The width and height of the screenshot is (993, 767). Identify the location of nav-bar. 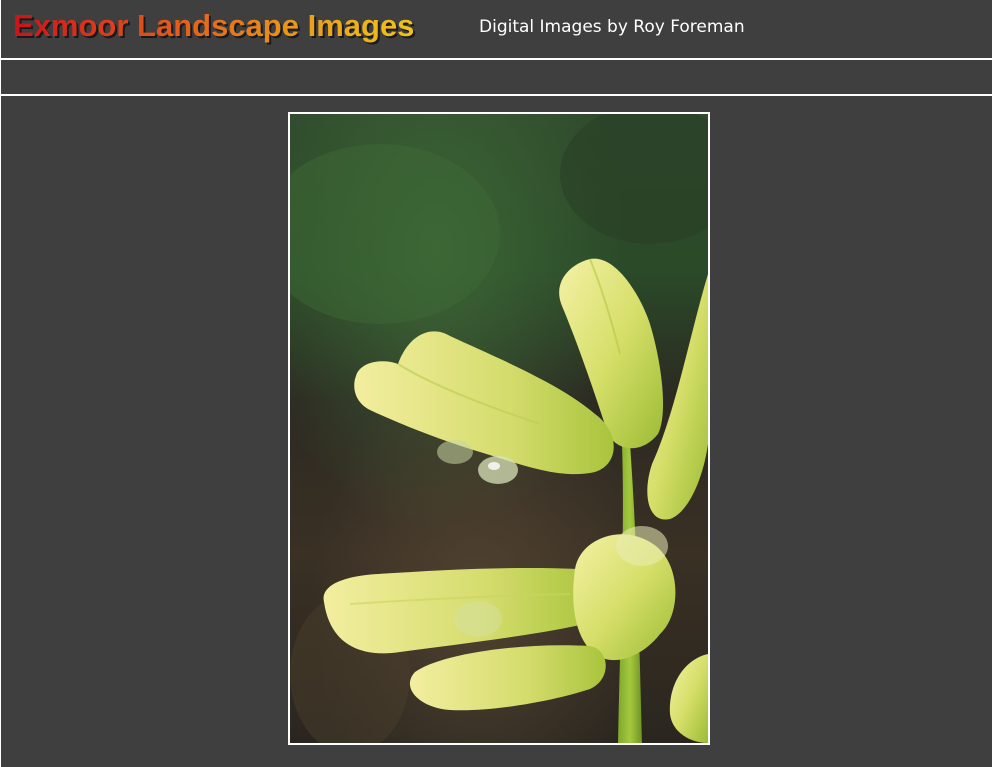
(496, 77).